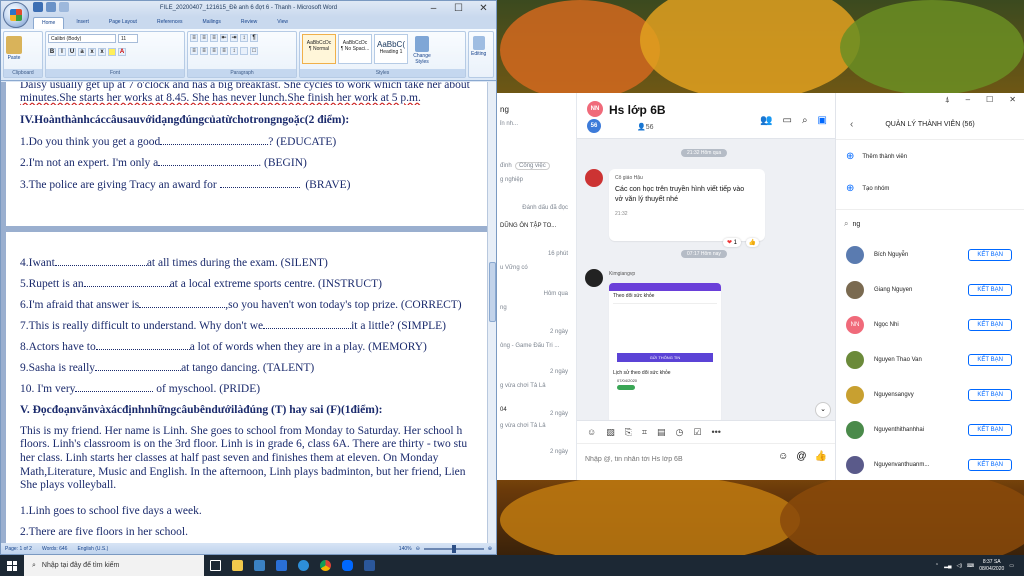 Image resolution: width=1024 pixels, height=576 pixels. Describe the element at coordinates (680, 432) in the screenshot. I see `reminder-icon: ◷` at that location.